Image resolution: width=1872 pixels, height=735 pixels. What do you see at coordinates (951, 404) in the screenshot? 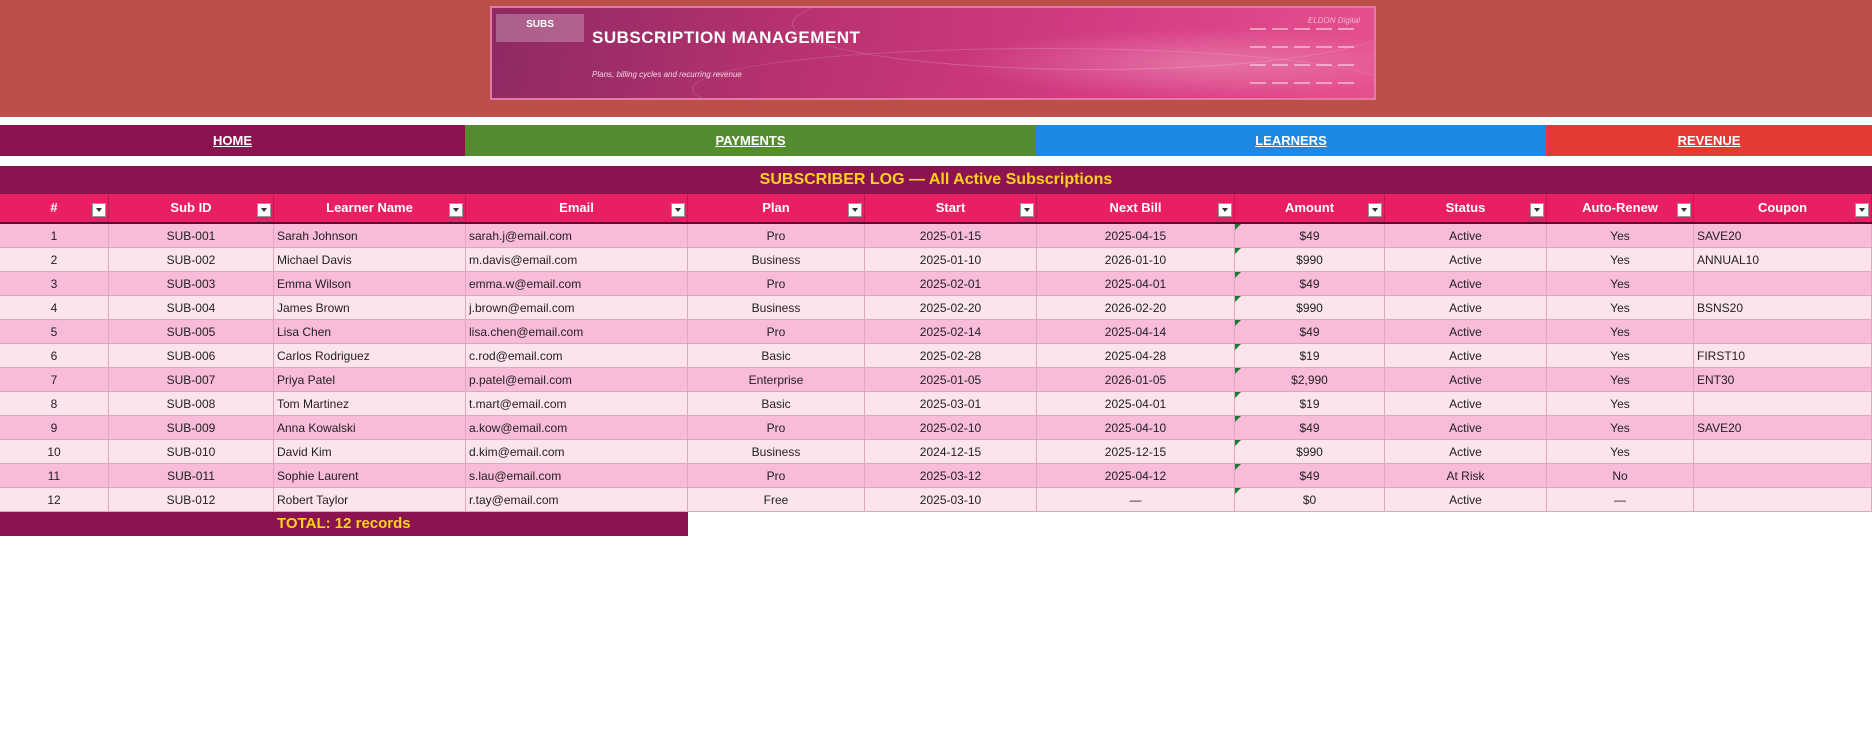
I see `cell-start-date: 2025-03-01` at bounding box center [951, 404].